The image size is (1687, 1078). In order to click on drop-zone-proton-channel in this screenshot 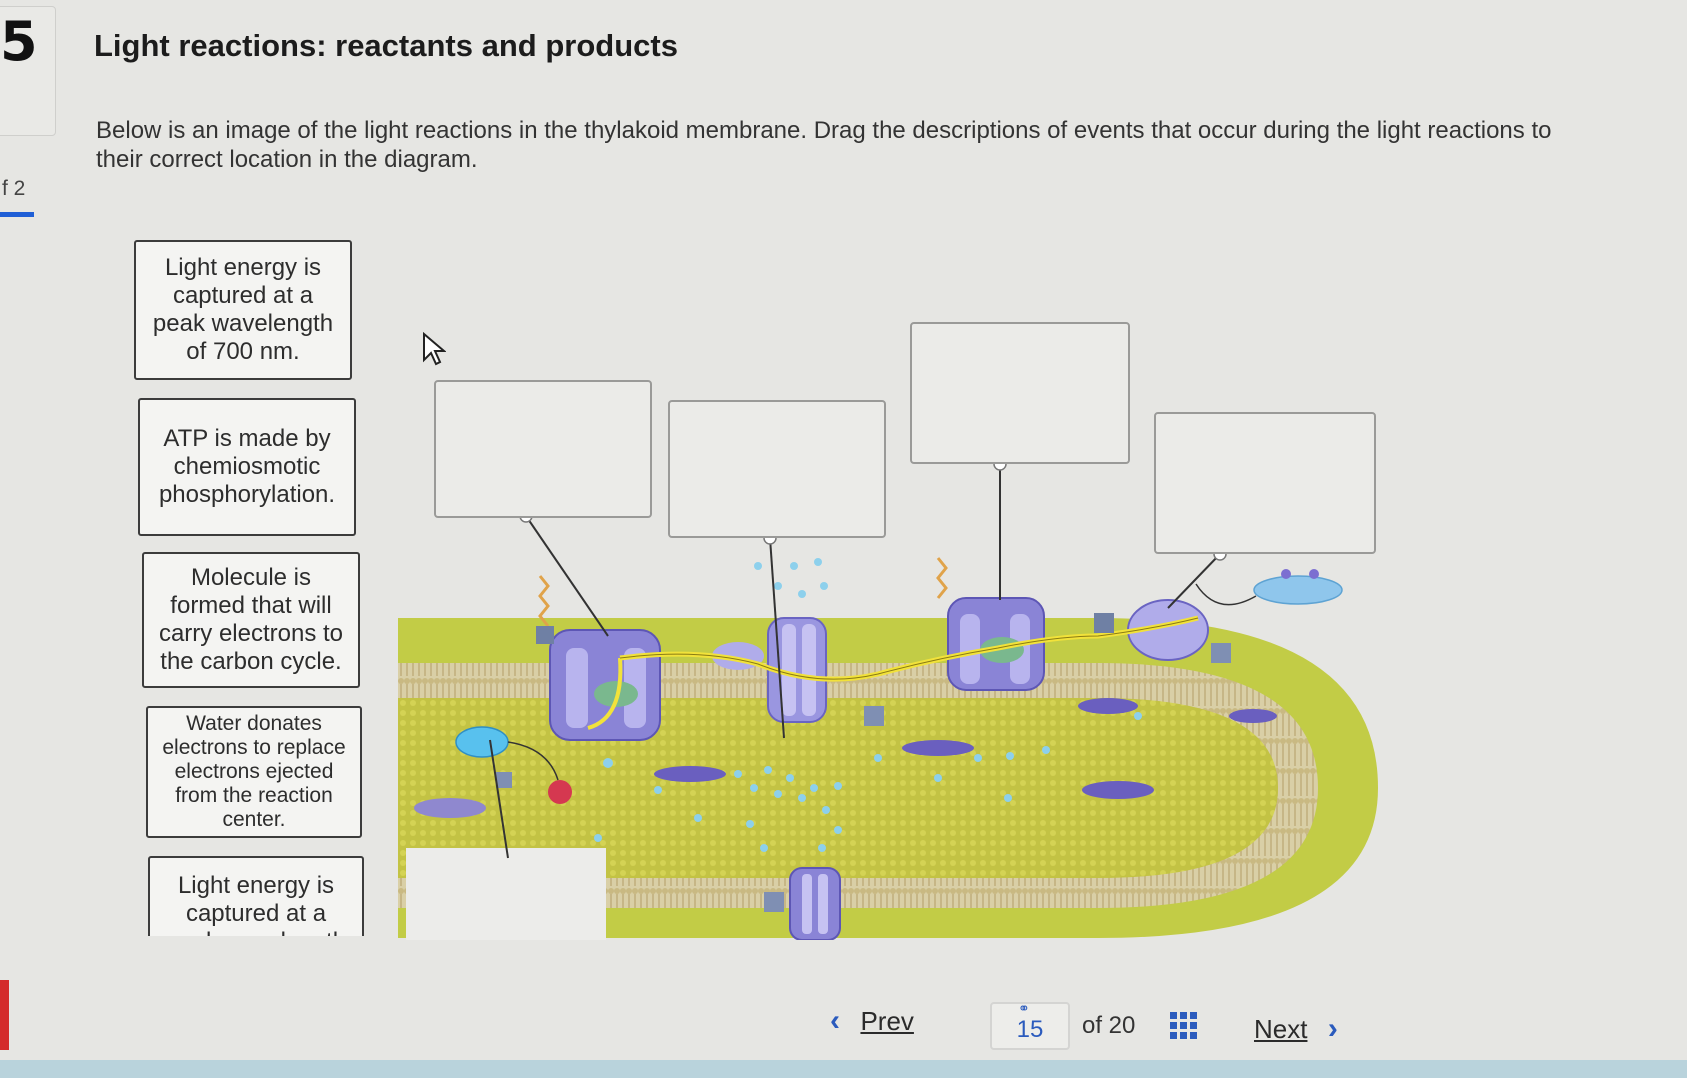, I will do `click(777, 469)`.